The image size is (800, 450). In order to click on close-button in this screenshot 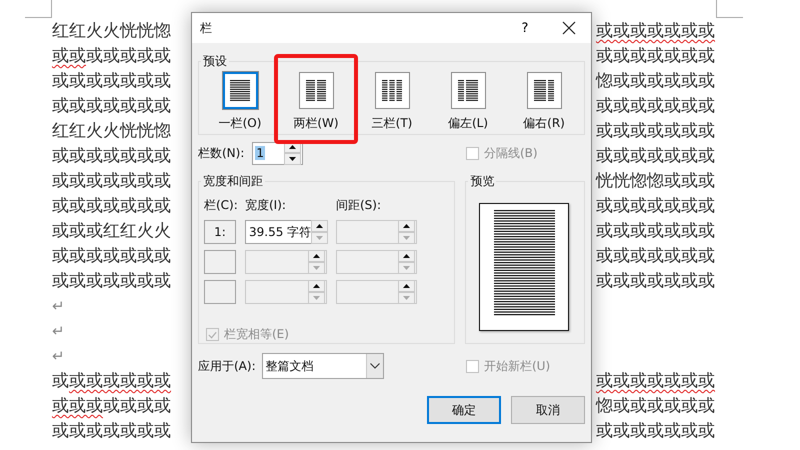, I will do `click(569, 28)`.